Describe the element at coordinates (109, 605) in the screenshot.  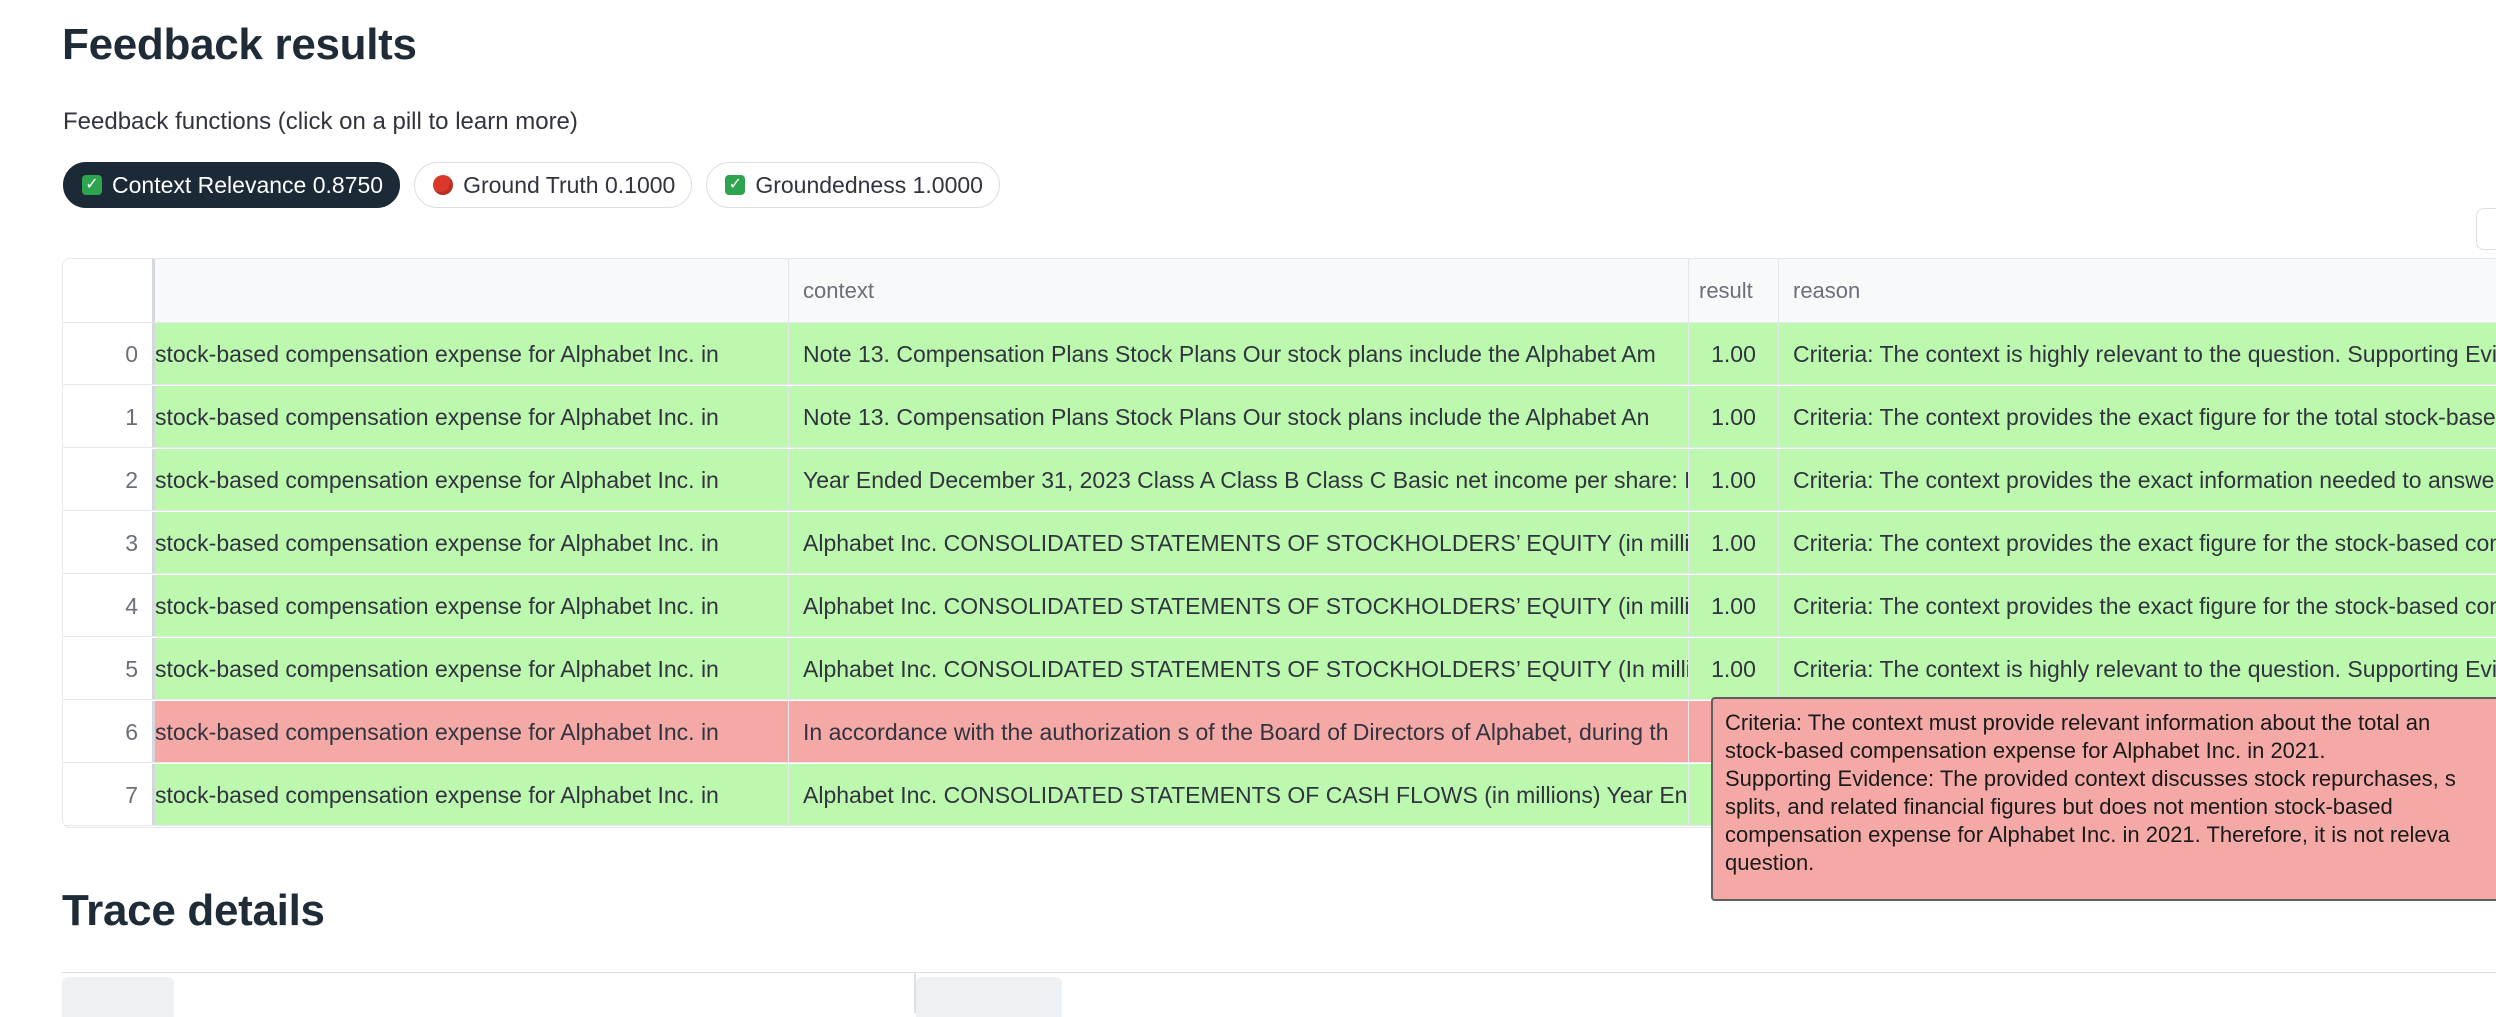
I see `row-index: 4` at that location.